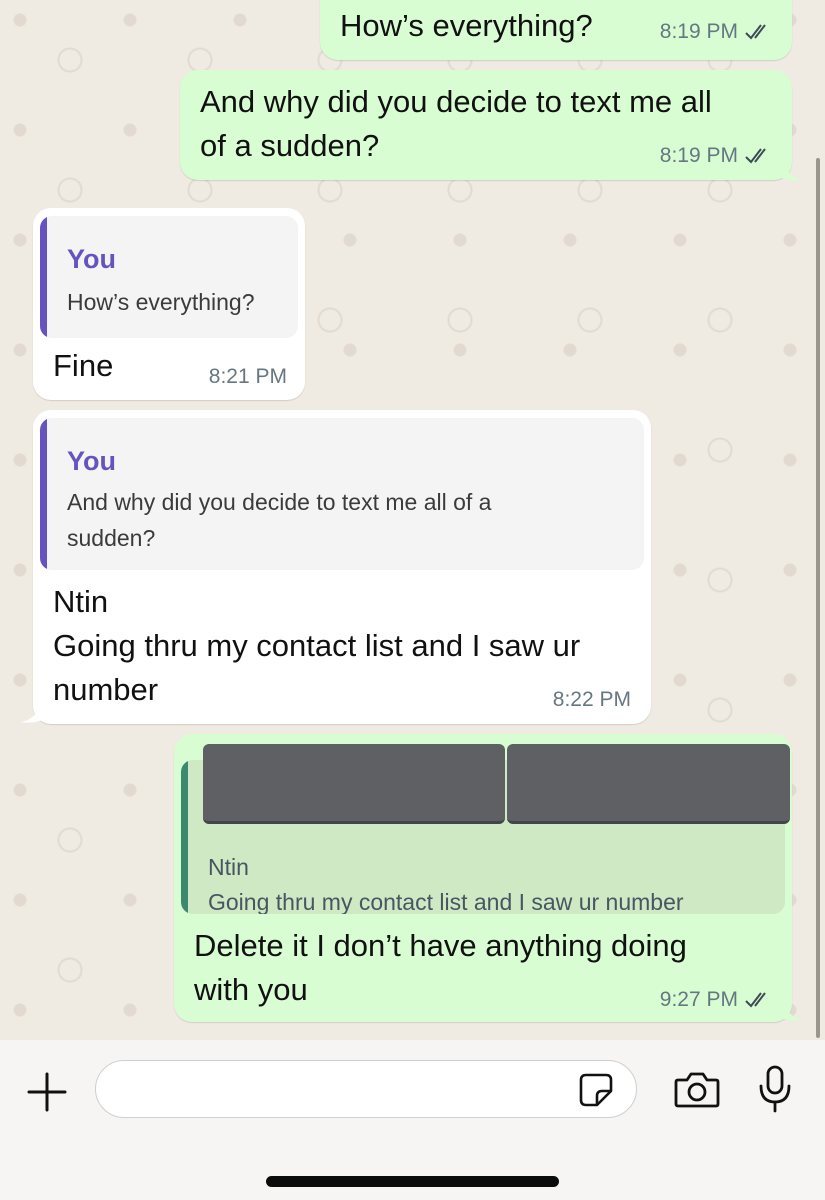 The height and width of the screenshot is (1200, 825). Describe the element at coordinates (775, 1089) in the screenshot. I see `microphone-icon` at that location.